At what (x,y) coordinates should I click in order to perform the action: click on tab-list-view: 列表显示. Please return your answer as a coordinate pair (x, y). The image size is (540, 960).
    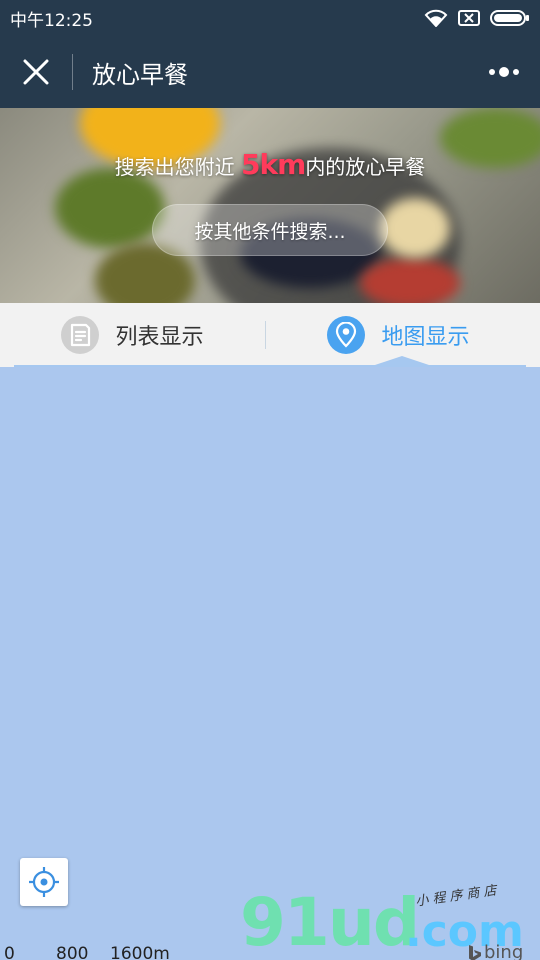
    Looking at the image, I should click on (132, 335).